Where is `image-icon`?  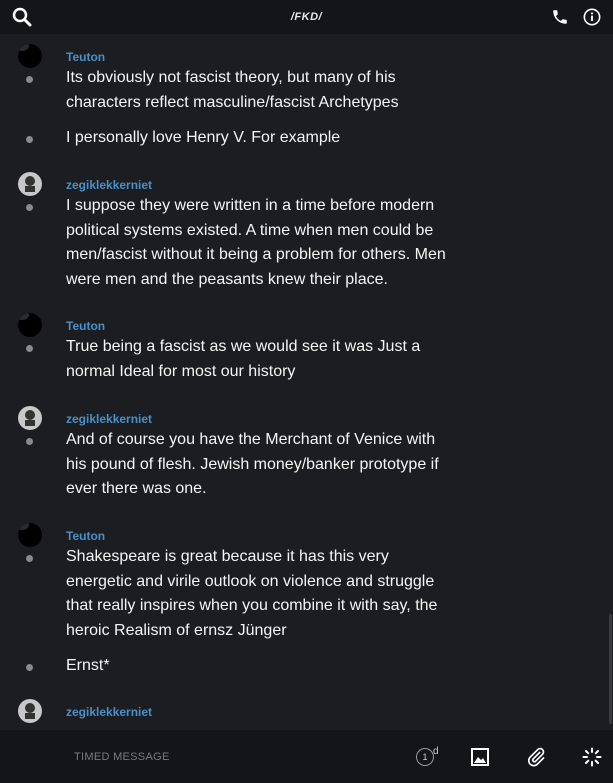 image-icon is located at coordinates (480, 757).